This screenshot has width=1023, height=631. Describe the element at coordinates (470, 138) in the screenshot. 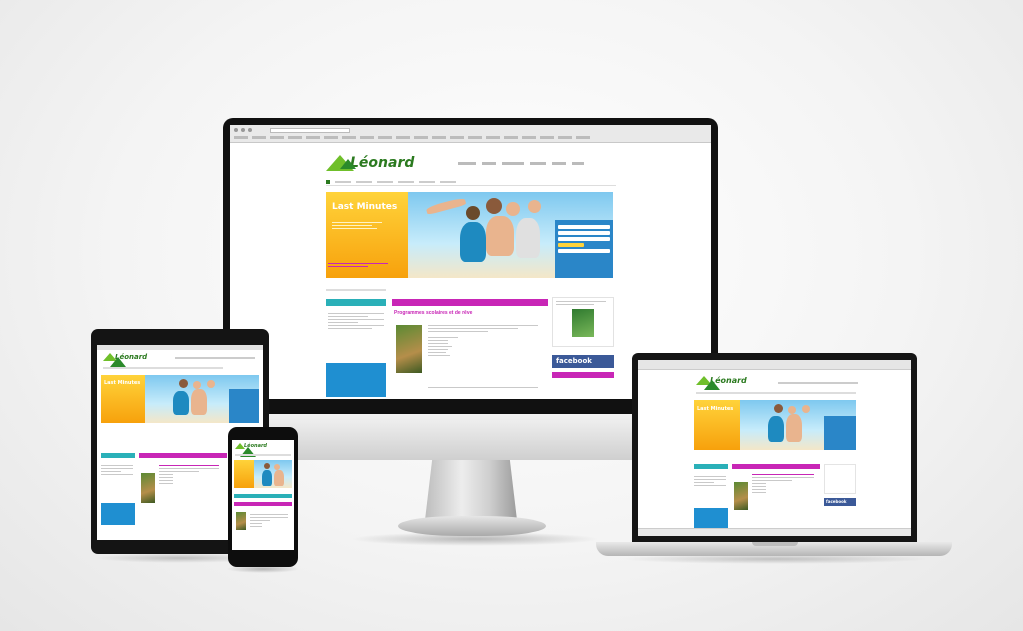

I see `bookmarks-bar` at that location.